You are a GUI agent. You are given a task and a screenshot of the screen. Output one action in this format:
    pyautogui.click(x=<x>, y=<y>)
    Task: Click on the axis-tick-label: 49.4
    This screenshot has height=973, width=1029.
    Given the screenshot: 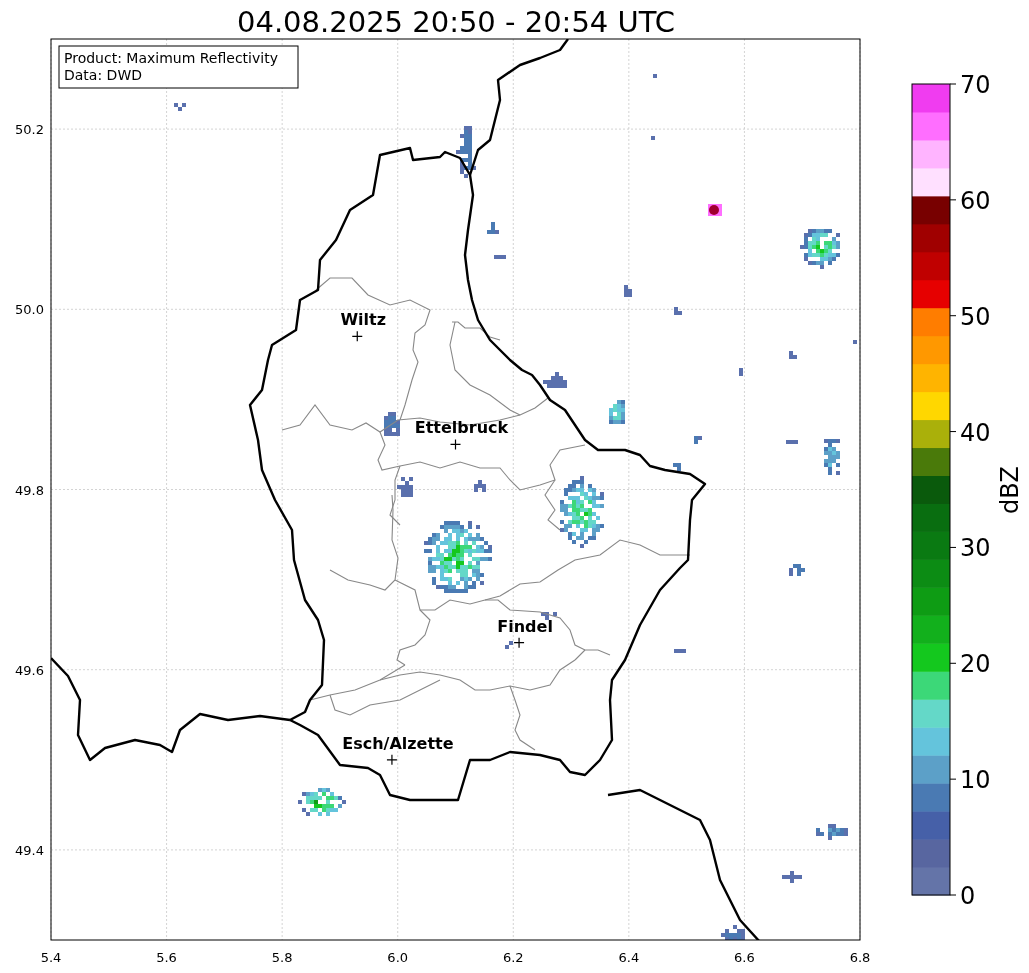 What is the action you would take?
    pyautogui.click(x=29, y=850)
    